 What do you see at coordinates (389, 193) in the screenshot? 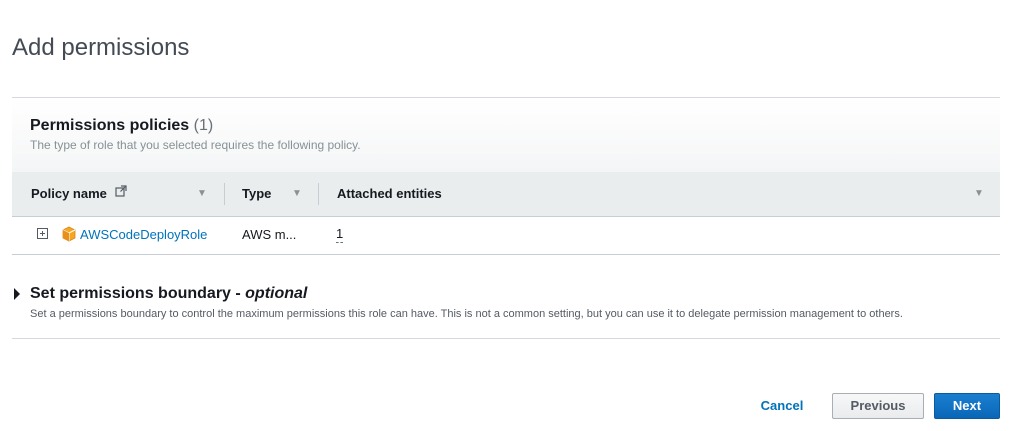
I see `column-label-attached-entities: Attached entities` at bounding box center [389, 193].